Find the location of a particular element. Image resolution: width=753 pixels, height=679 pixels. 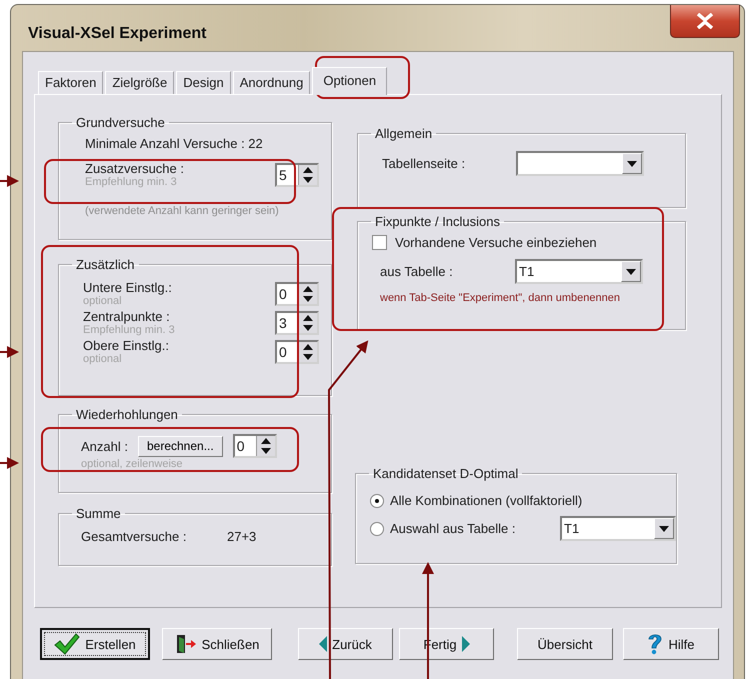

number-spinner: 5 is located at coordinates (297, 174).